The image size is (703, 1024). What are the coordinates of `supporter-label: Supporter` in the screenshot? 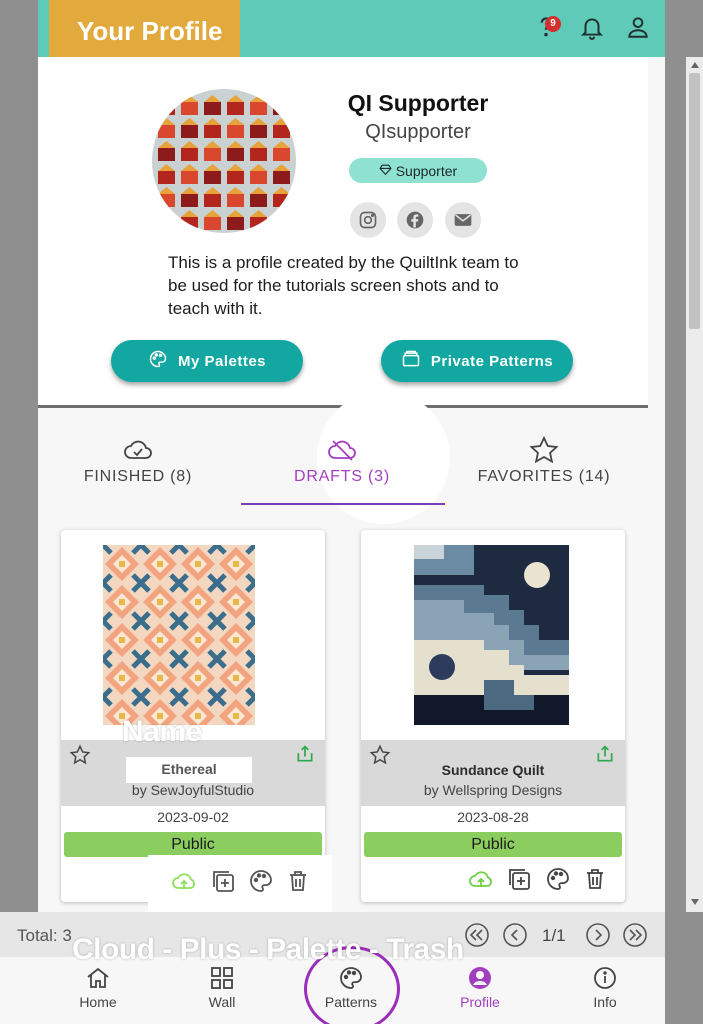 It's located at (426, 170).